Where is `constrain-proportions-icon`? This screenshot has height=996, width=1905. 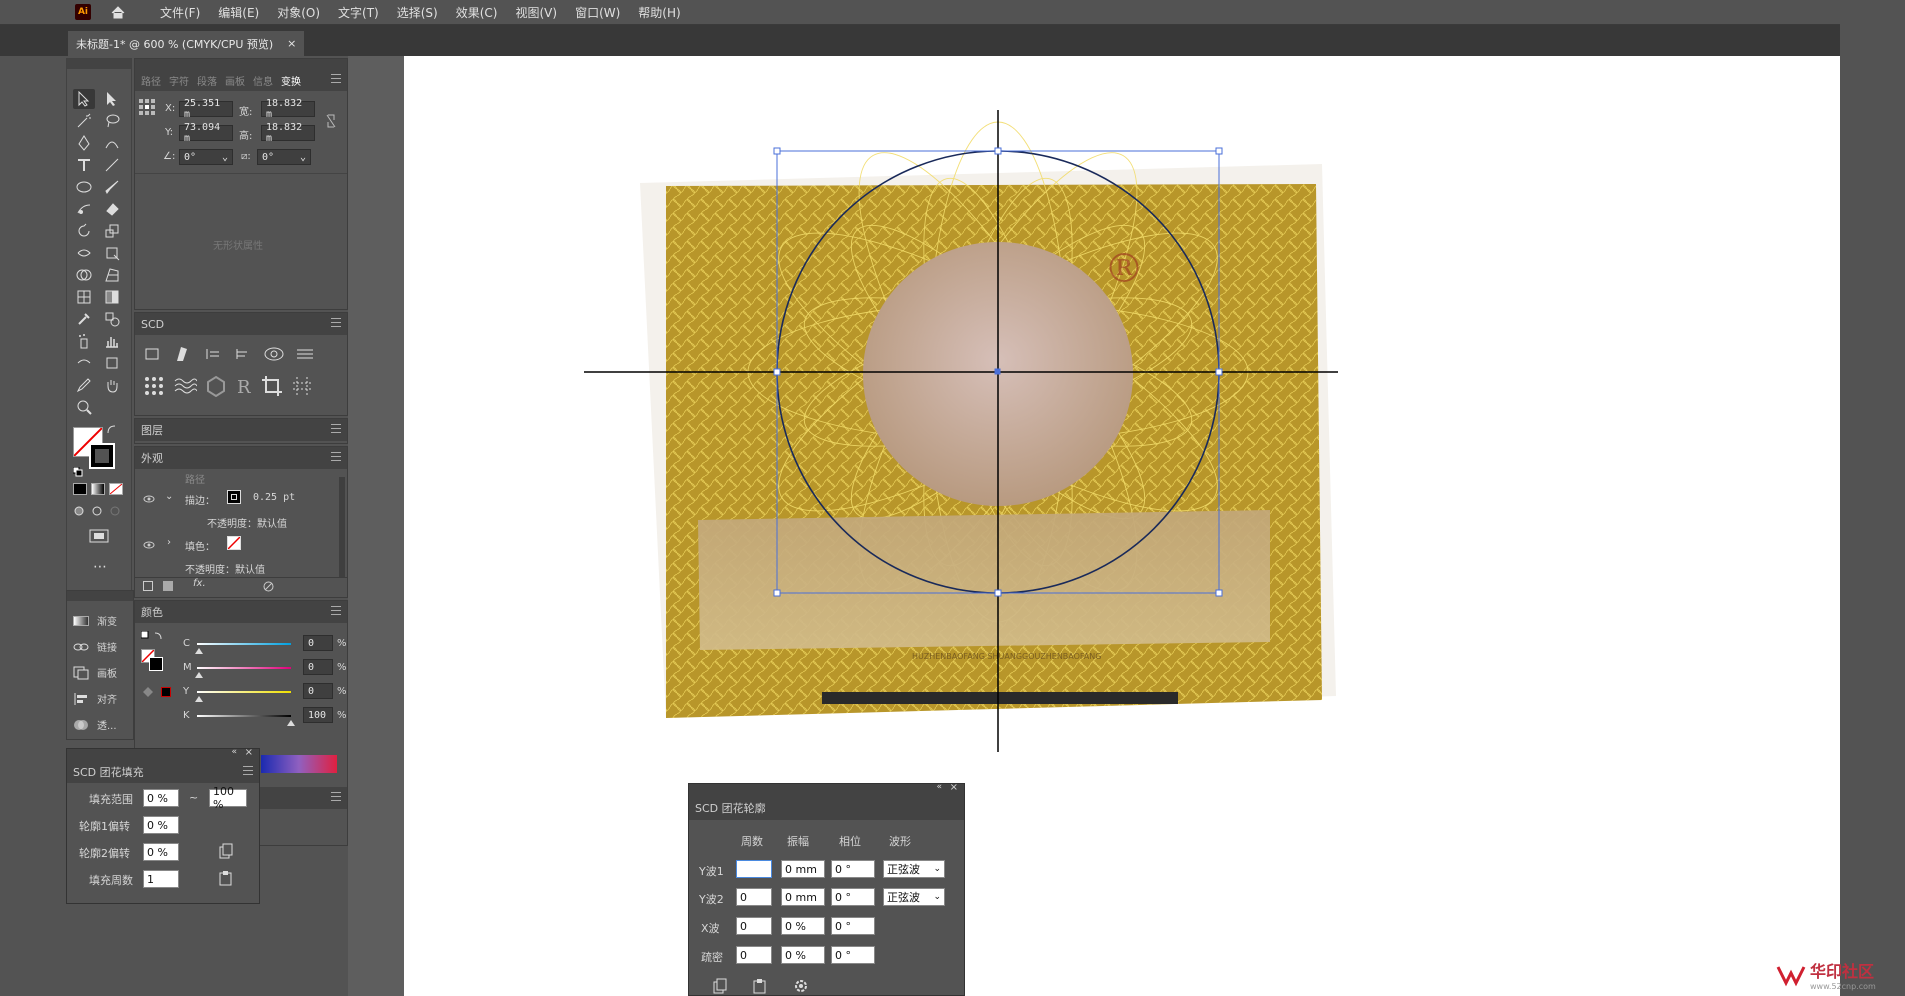
constrain-proportions-icon is located at coordinates (331, 122).